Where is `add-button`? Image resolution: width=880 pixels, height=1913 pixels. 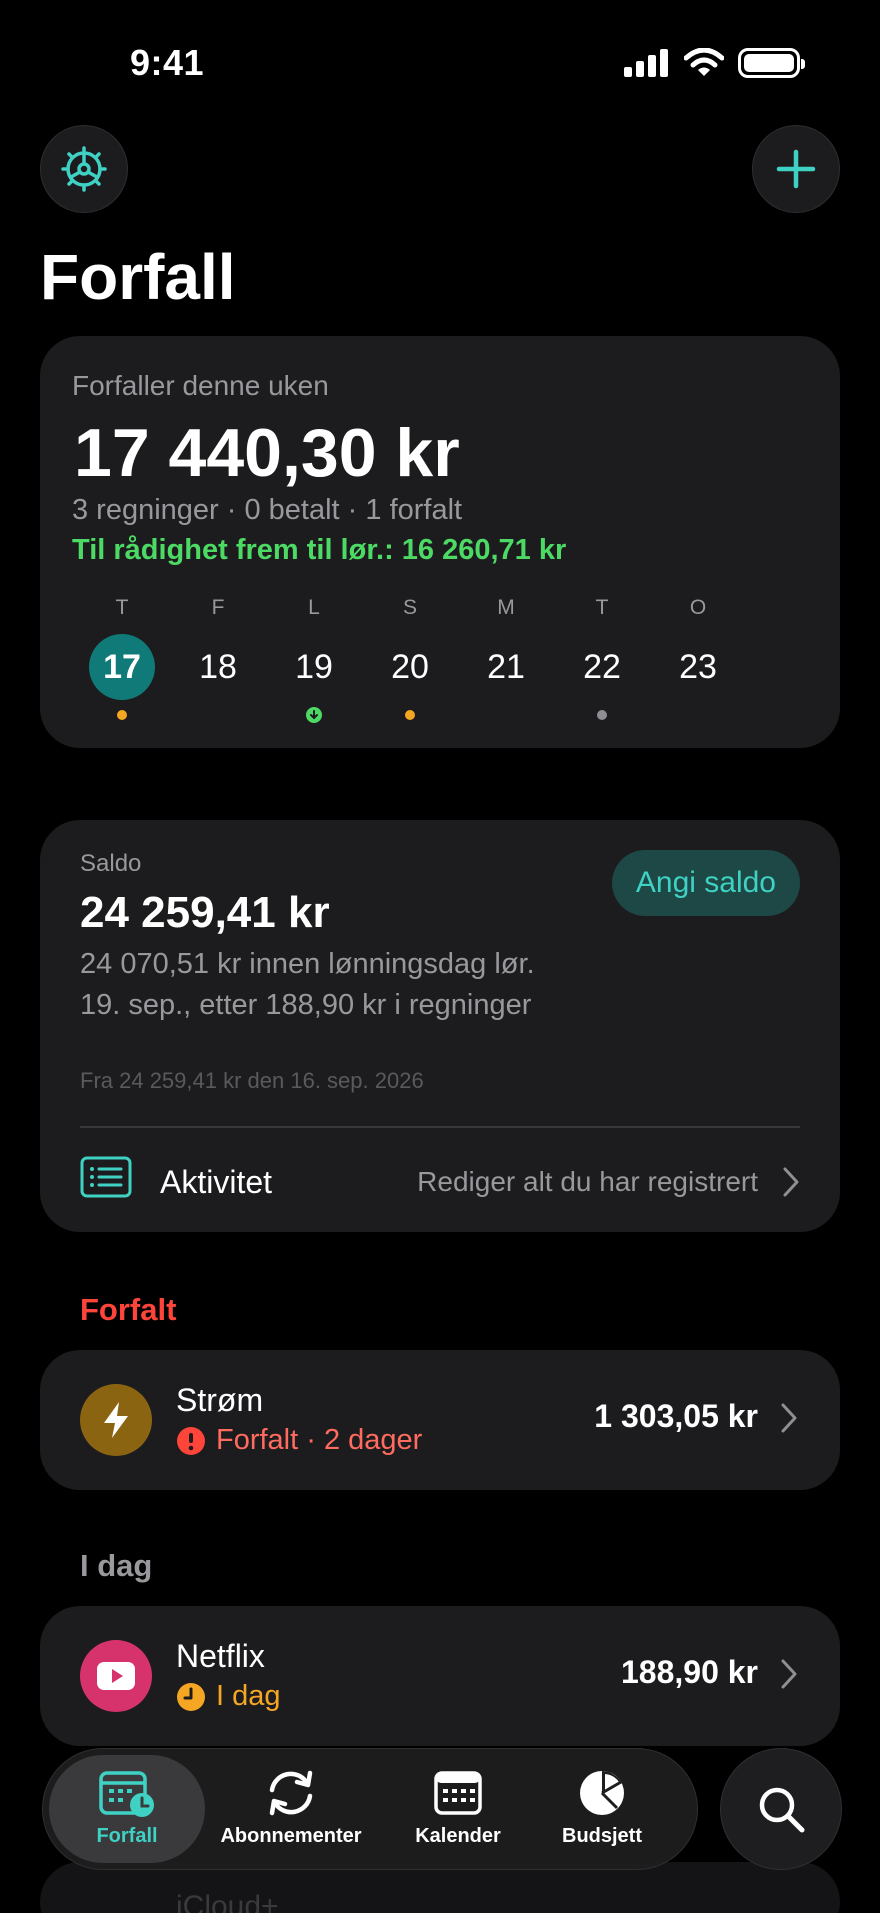 add-button is located at coordinates (796, 169).